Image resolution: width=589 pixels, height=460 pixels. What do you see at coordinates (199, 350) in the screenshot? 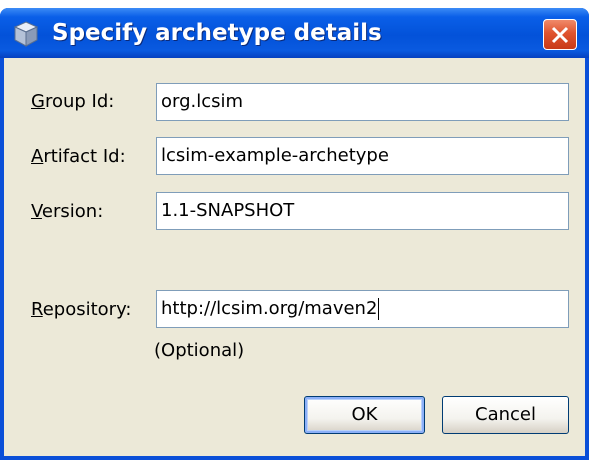
I see `repository-optional-hint: (Optional)` at bounding box center [199, 350].